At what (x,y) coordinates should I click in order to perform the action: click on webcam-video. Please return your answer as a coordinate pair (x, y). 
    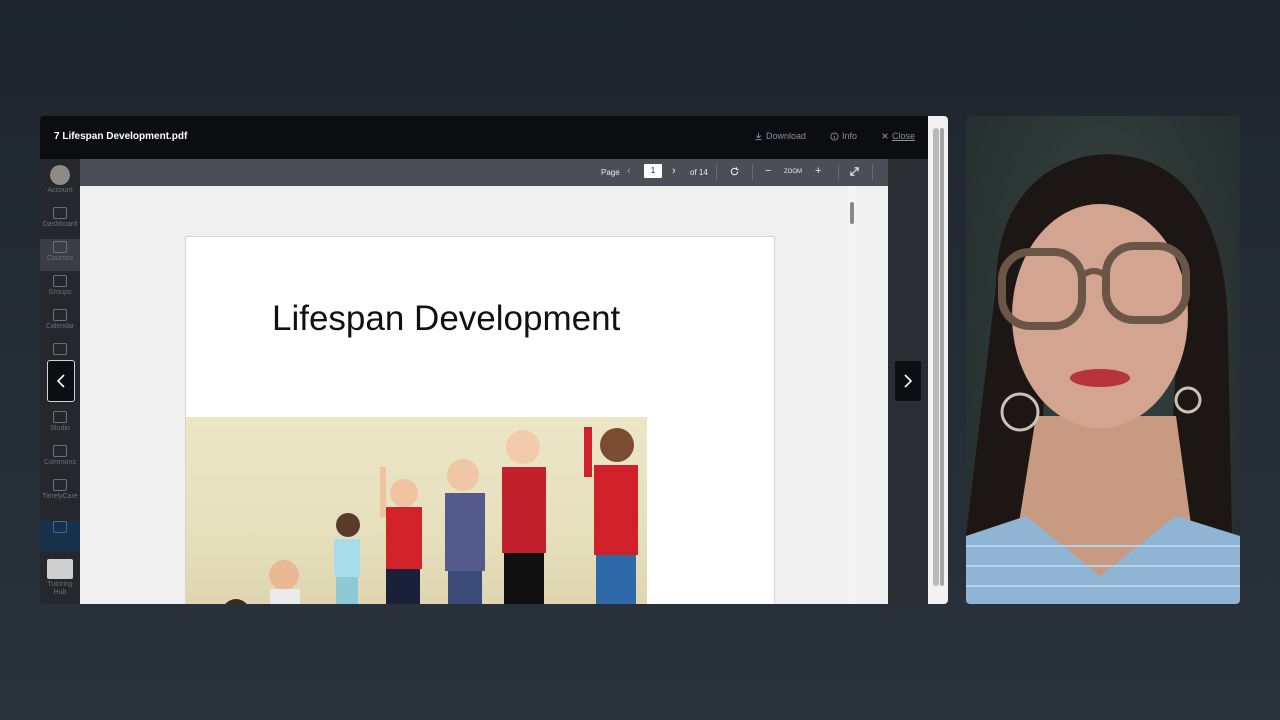
    Looking at the image, I should click on (1103, 360).